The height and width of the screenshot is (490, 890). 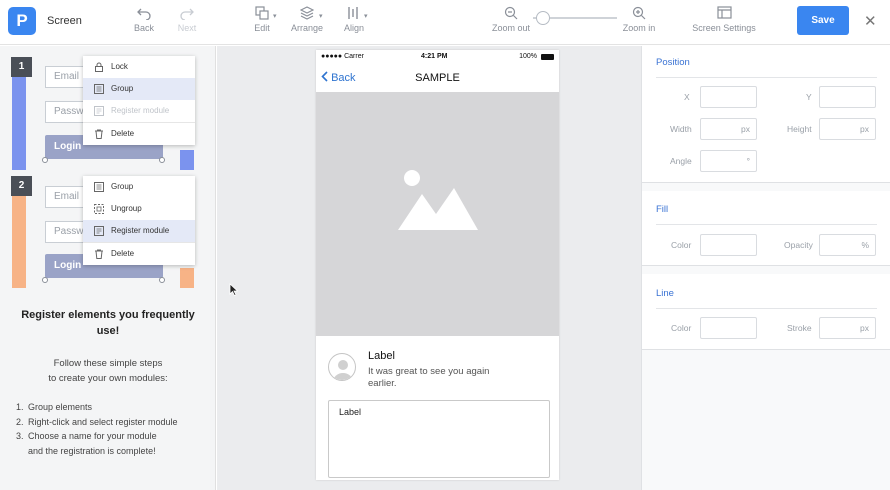 What do you see at coordinates (437, 78) in the screenshot?
I see `nav-title: SAMPLE` at bounding box center [437, 78].